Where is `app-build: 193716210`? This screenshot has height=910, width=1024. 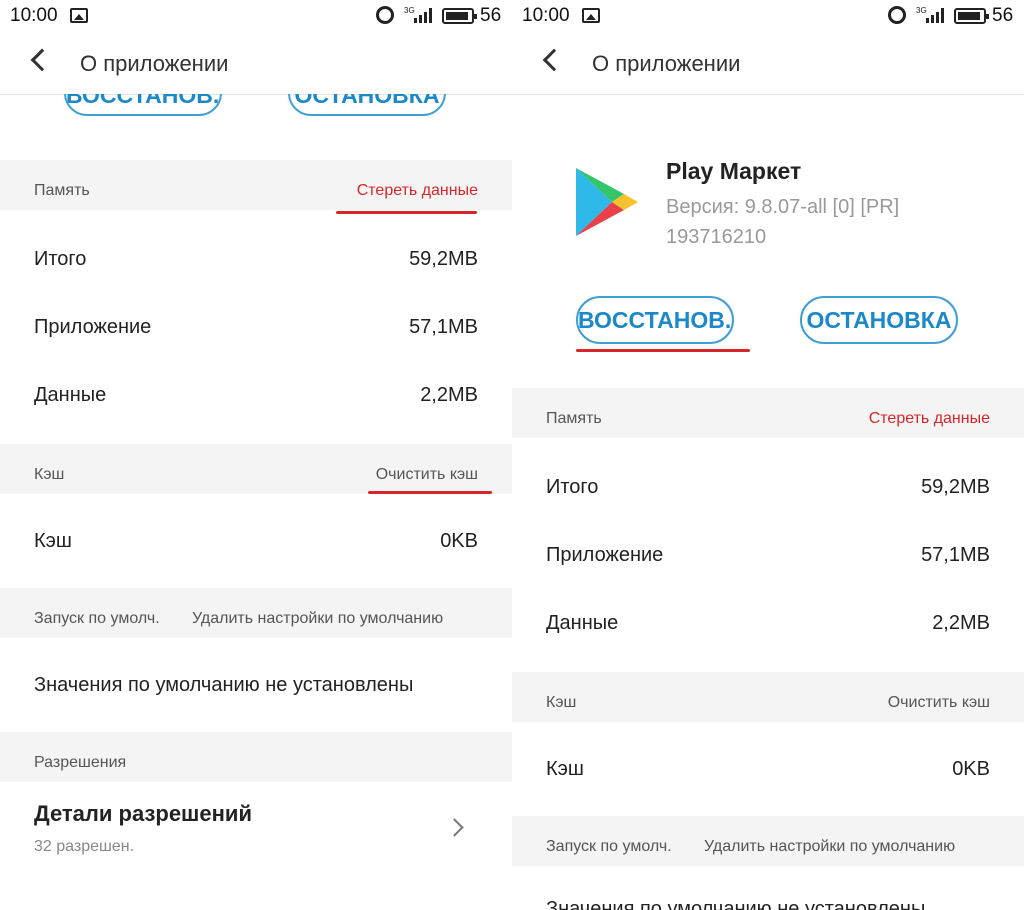
app-build: 193716210 is located at coordinates (716, 237).